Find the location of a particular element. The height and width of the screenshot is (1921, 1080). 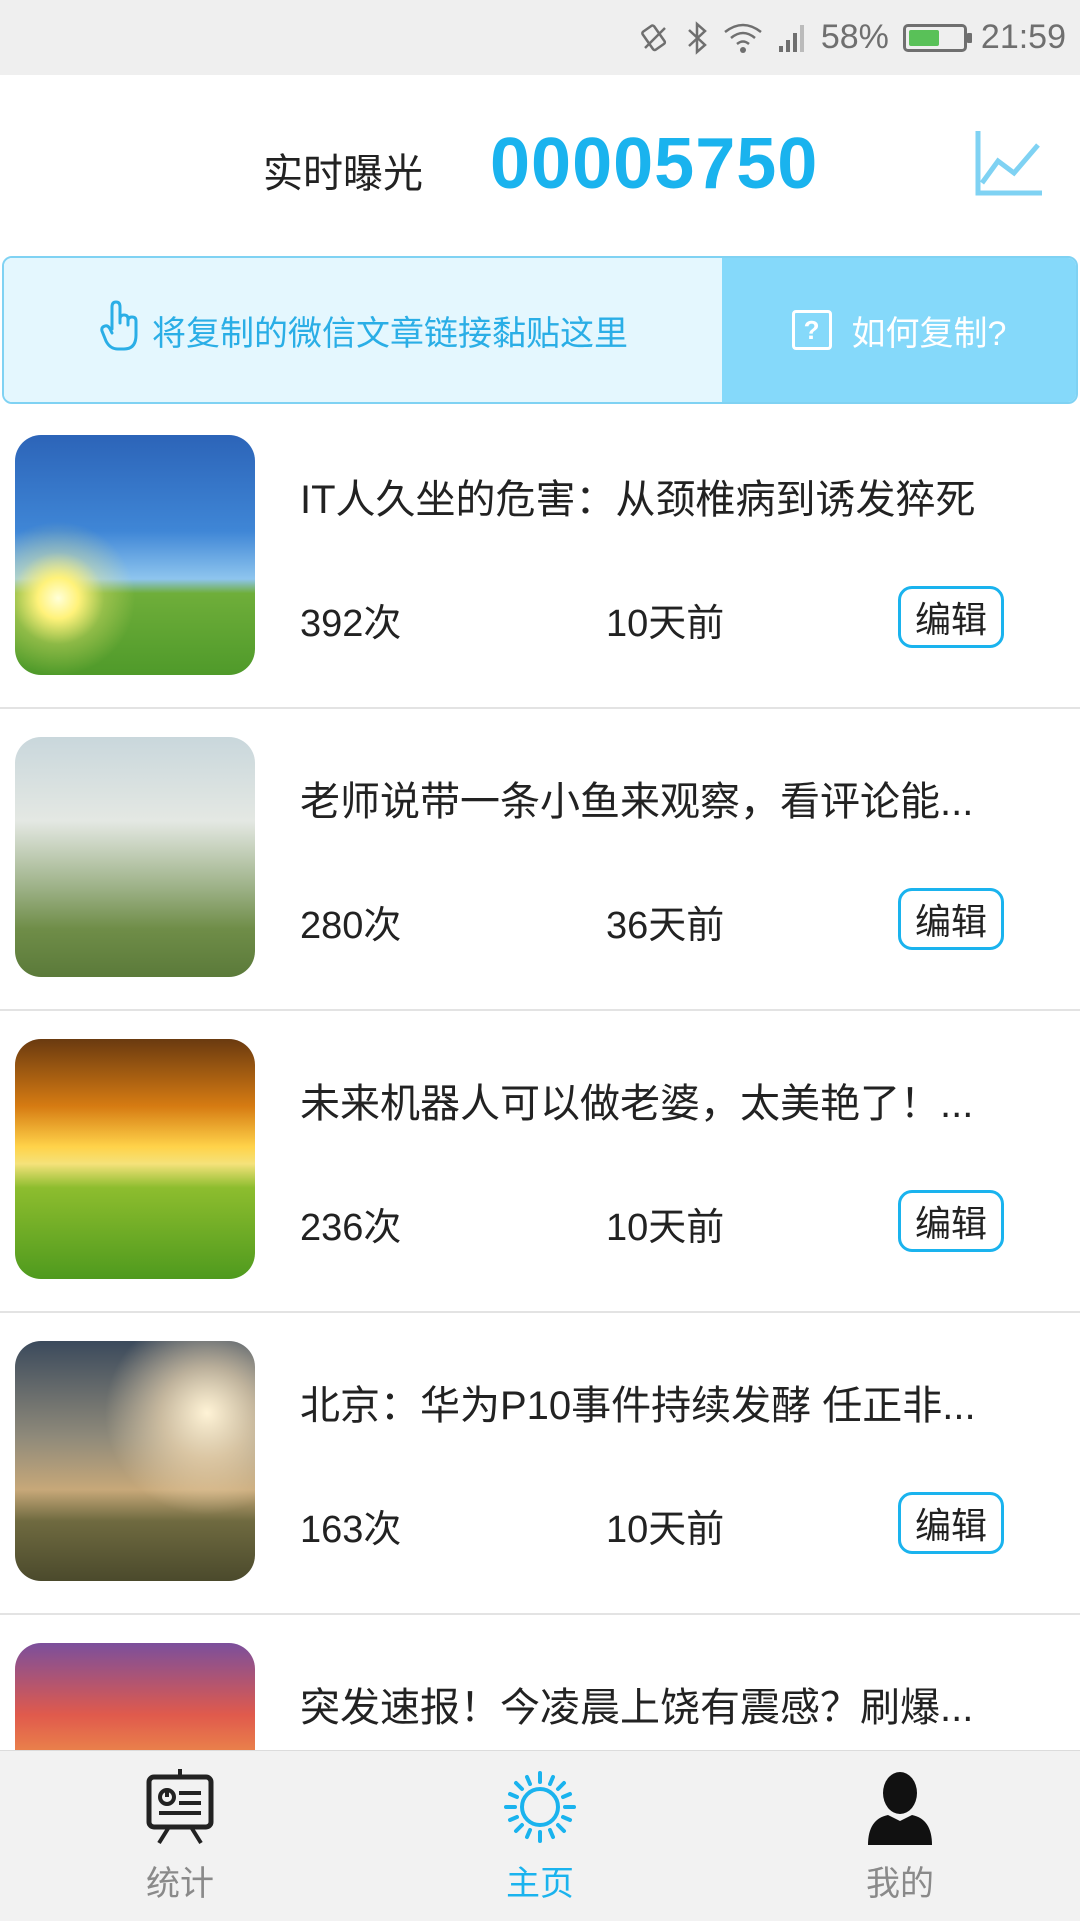

article-title: IT人久坐的危害：从颈椎病到诱发猝死 is located at coordinates (638, 500).